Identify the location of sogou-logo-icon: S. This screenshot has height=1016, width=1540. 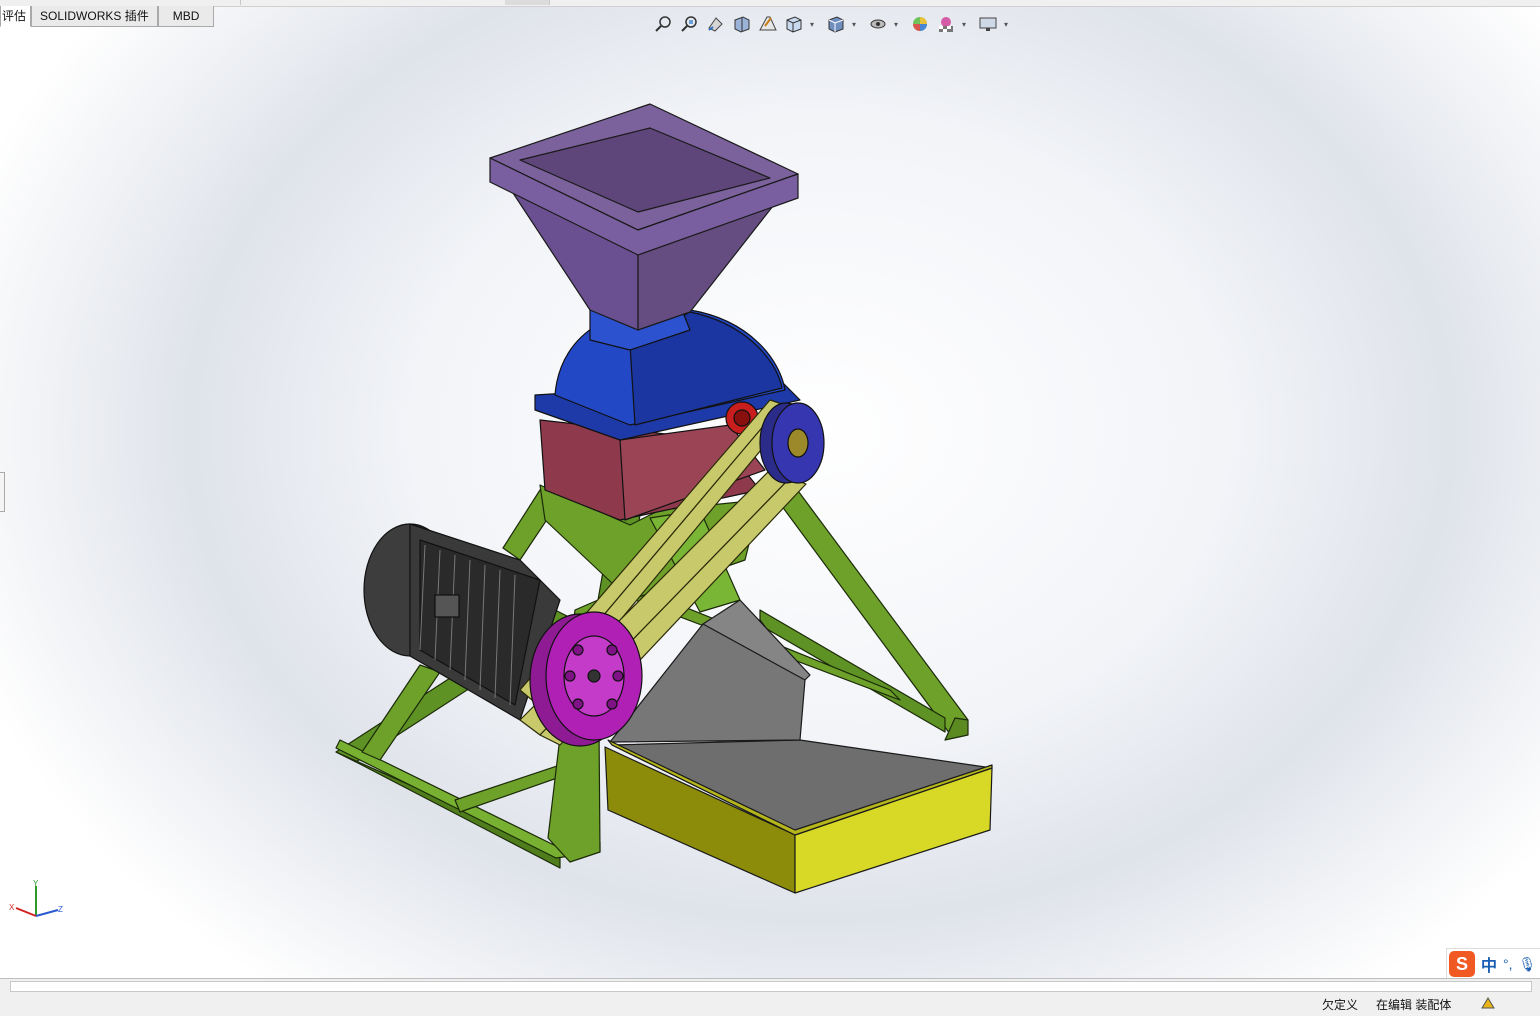
(1462, 964).